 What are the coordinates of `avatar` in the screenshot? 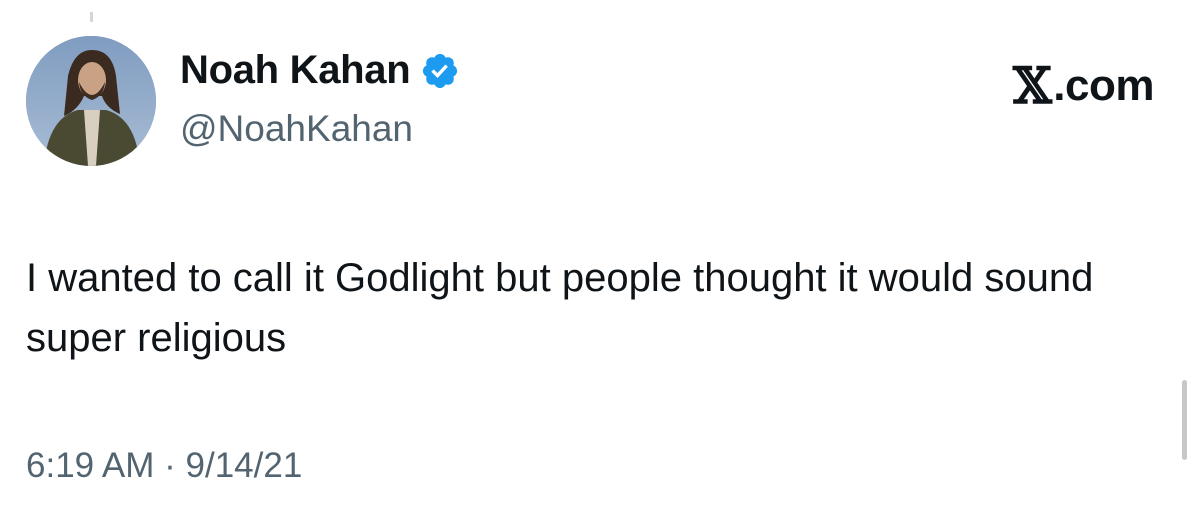 It's located at (91, 101).